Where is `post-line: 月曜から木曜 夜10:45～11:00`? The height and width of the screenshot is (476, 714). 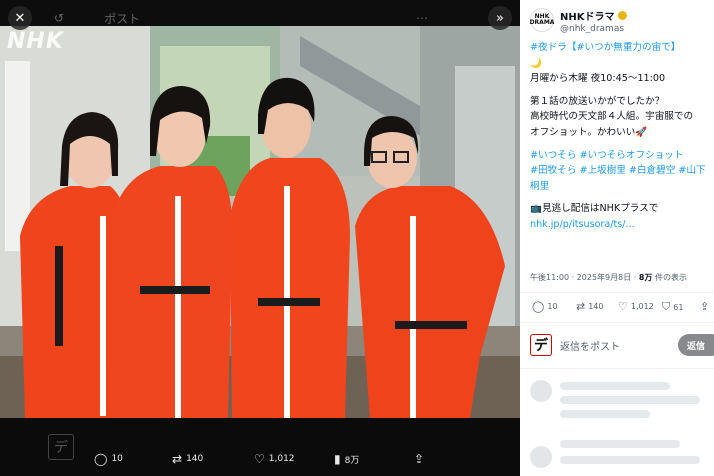 post-line: 月曜から木曜 夜10:45～11:00 is located at coordinates (598, 79).